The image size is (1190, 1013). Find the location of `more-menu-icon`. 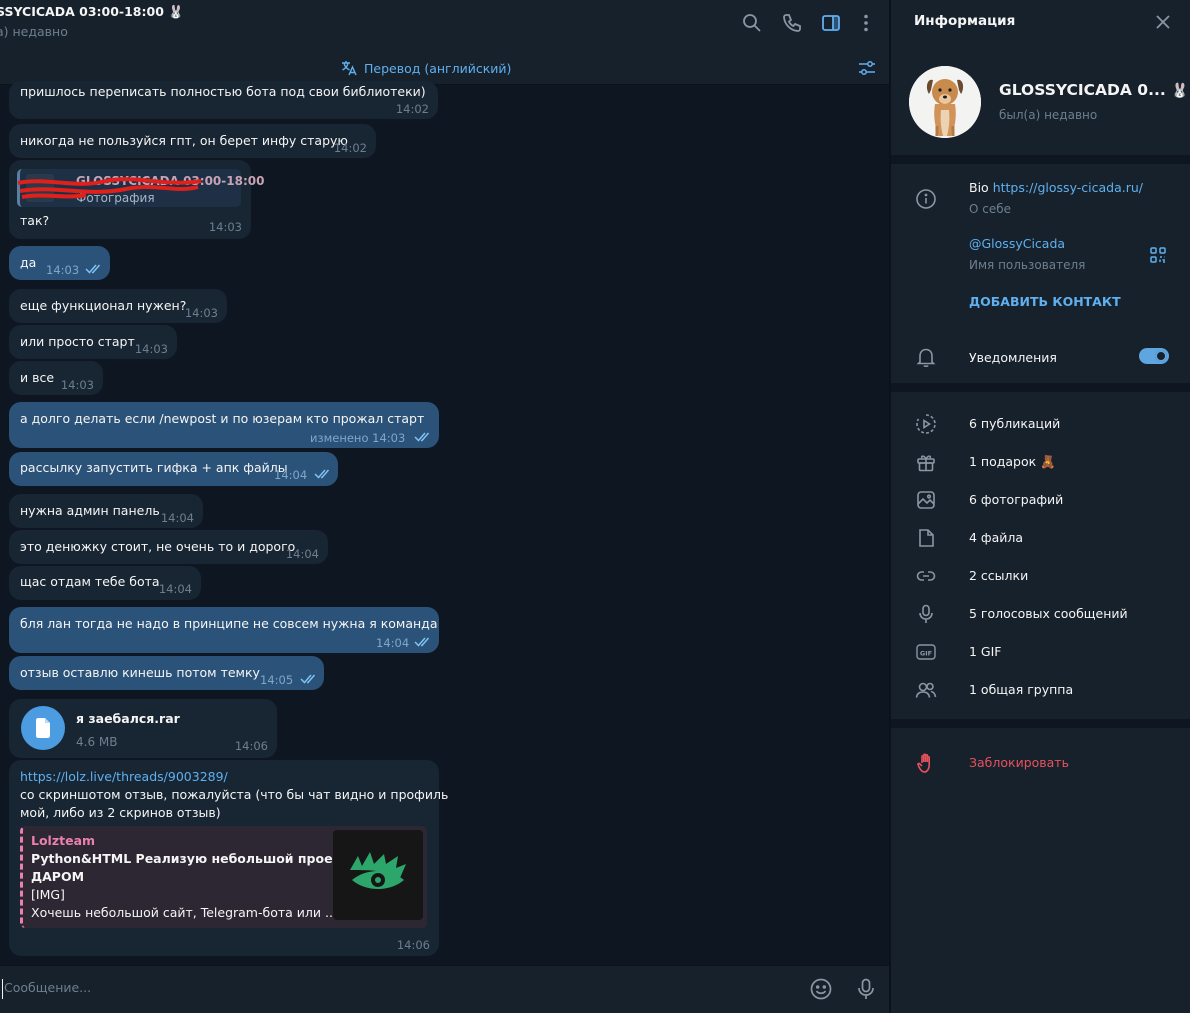

more-menu-icon is located at coordinates (866, 23).